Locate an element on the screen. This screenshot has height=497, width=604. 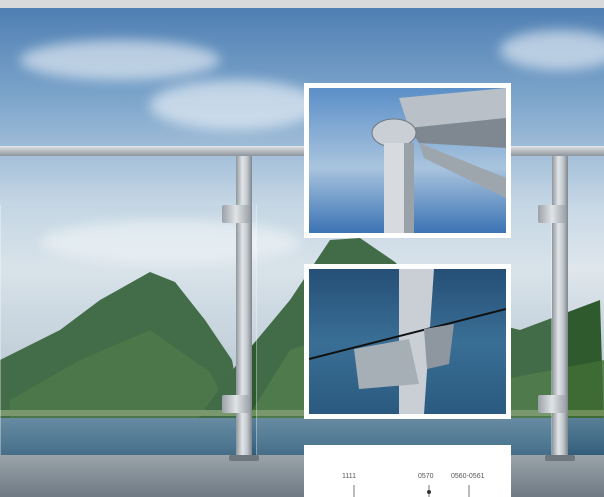
handrail is located at coordinates (302, 151).